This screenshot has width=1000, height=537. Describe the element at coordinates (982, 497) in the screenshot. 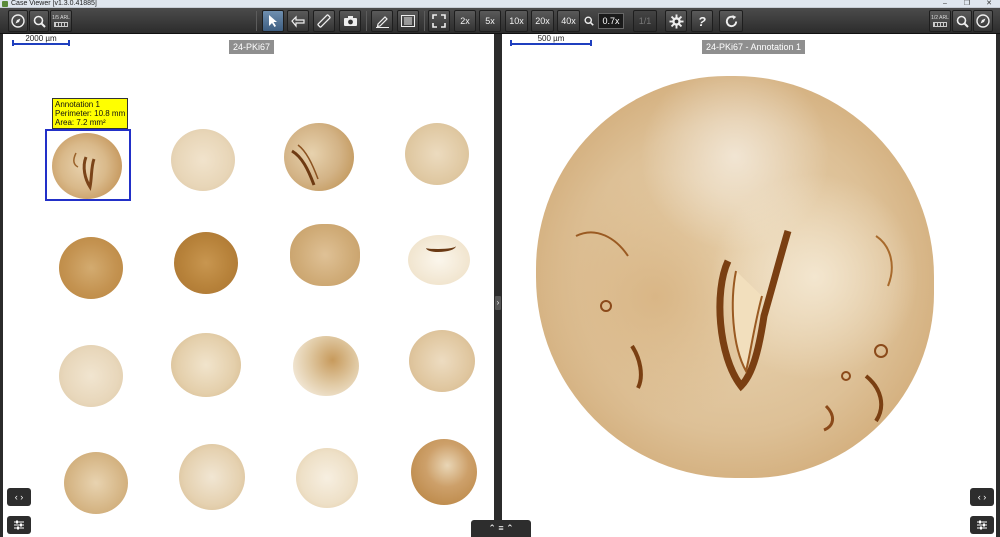

I see `right-nav-arrows-button: ‹ ›` at that location.